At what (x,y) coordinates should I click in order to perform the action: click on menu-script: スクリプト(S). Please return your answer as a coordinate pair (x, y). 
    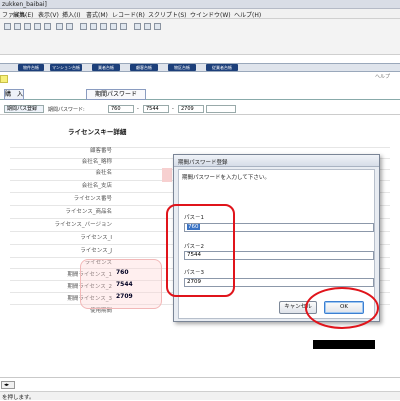
    Looking at the image, I should click on (167, 14).